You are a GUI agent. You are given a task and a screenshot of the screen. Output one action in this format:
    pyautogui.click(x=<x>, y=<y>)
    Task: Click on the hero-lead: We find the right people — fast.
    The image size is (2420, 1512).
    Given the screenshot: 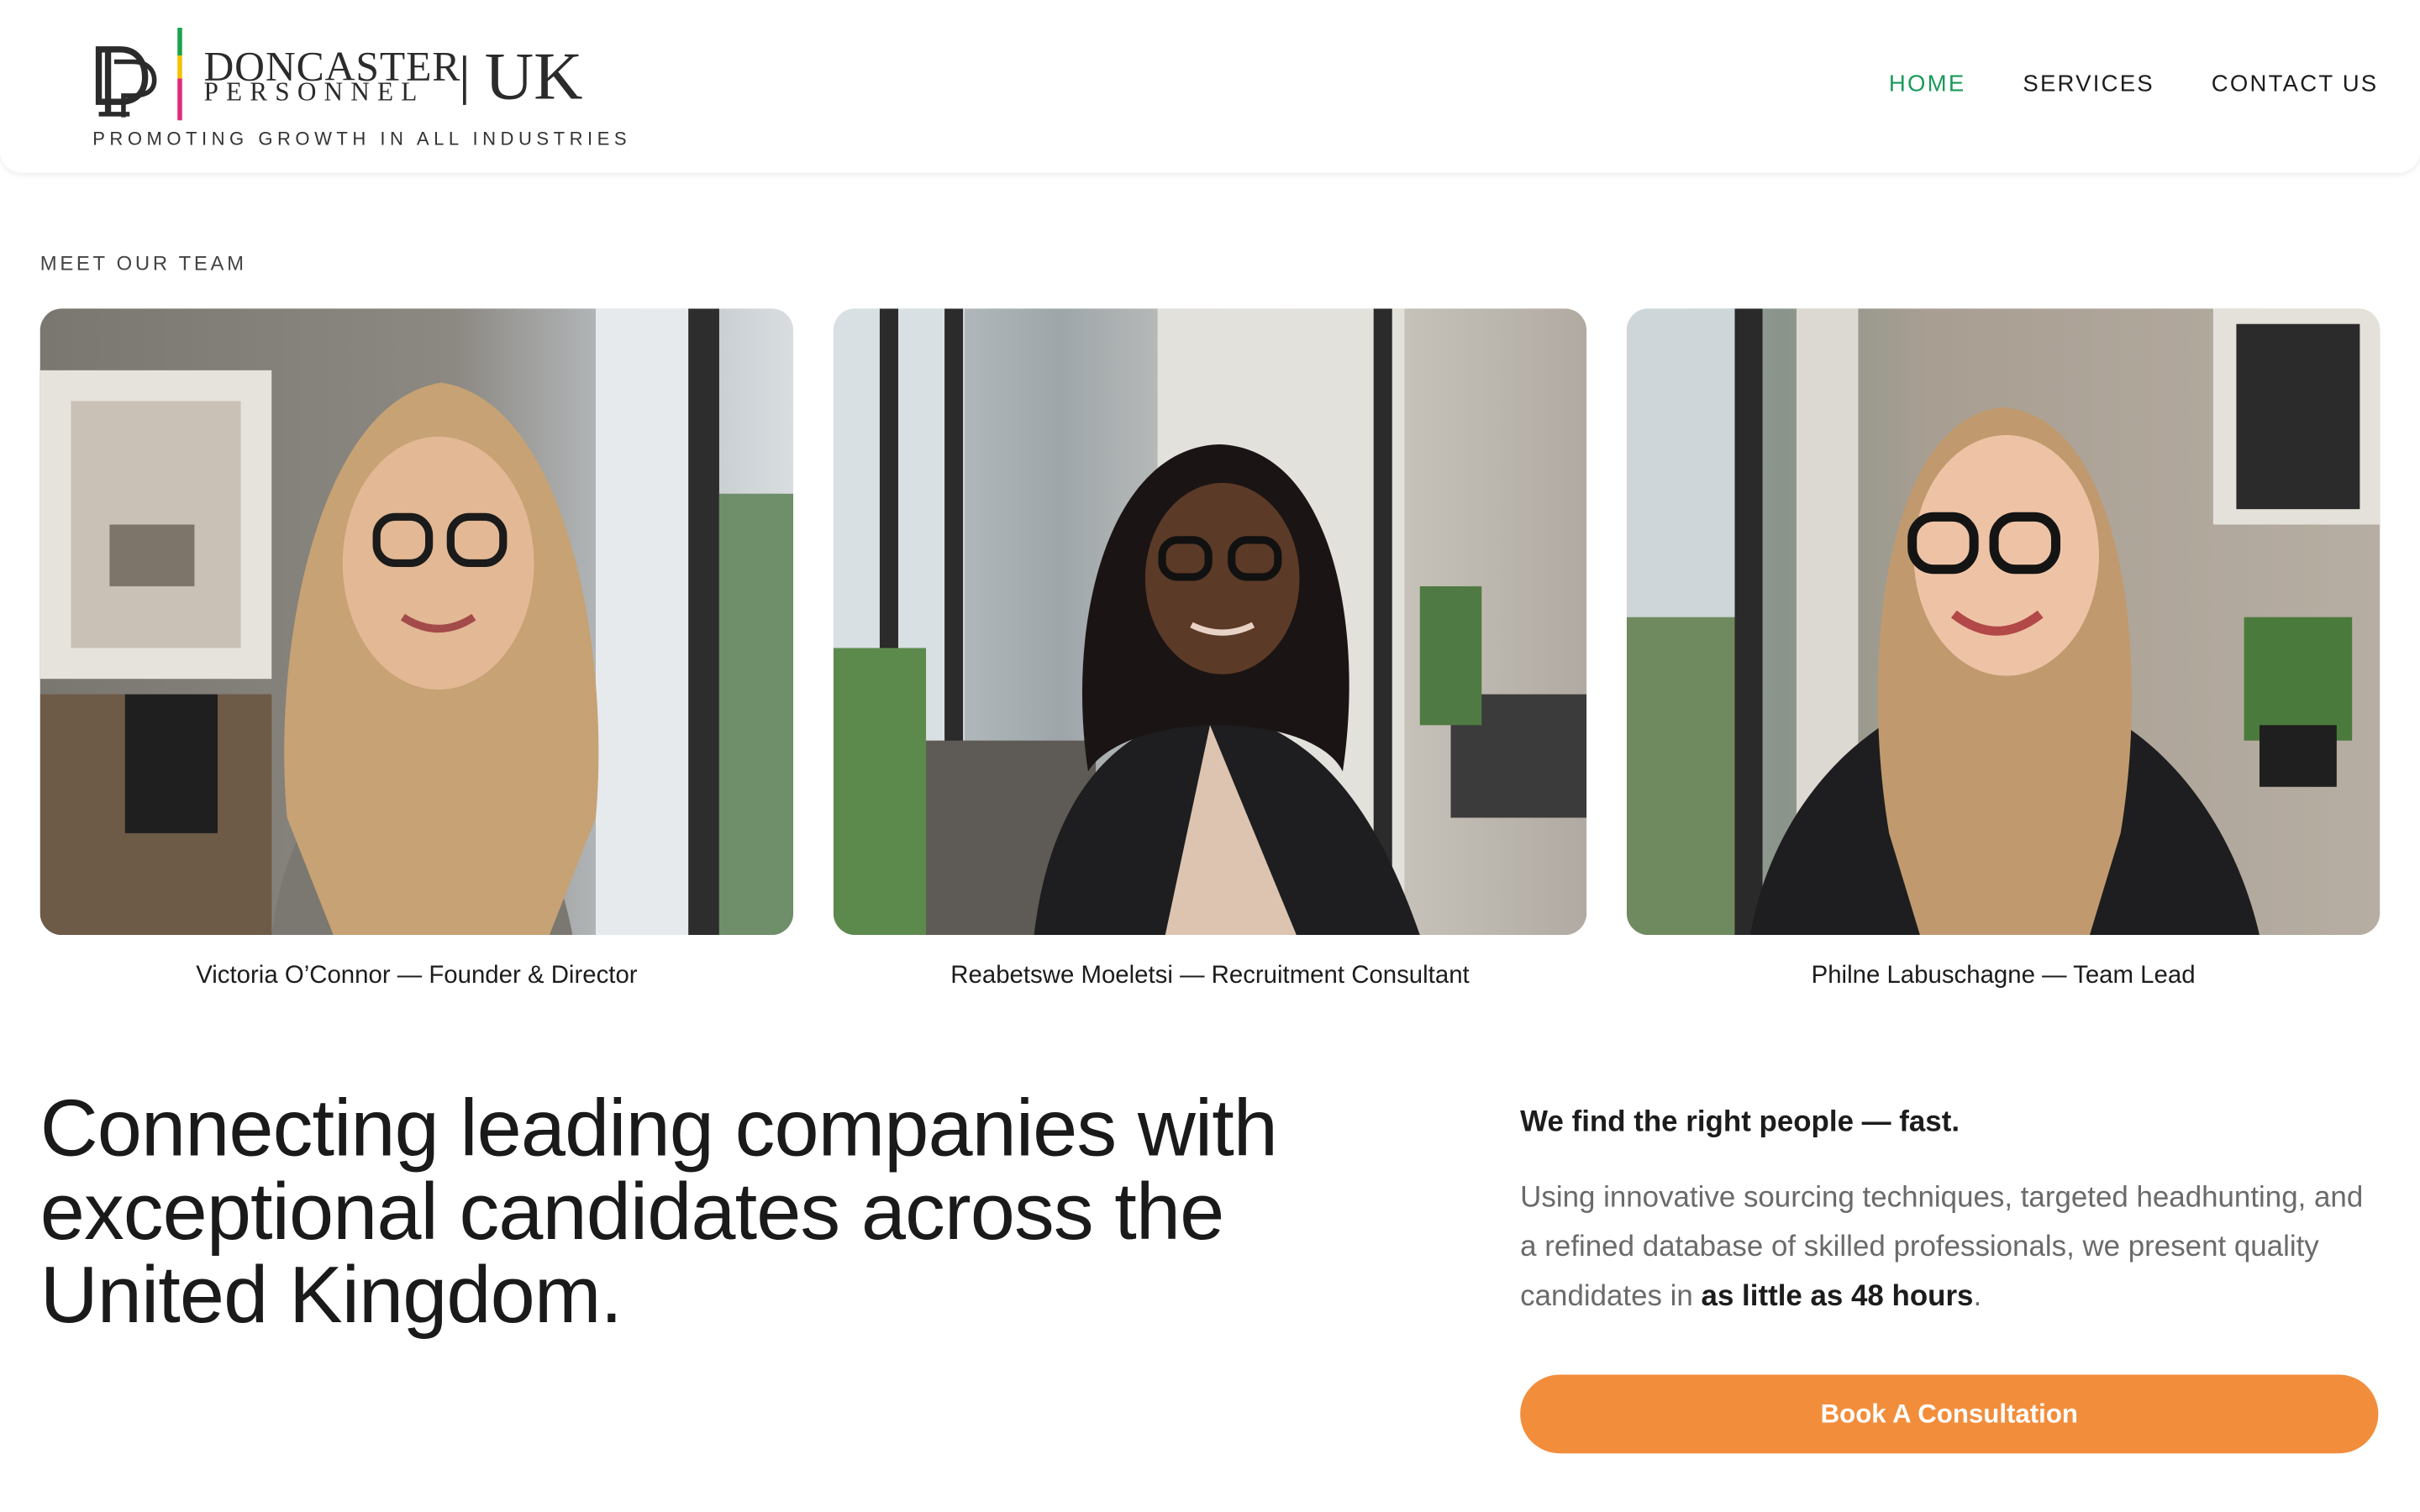 What is the action you would take?
    pyautogui.click(x=1740, y=1122)
    